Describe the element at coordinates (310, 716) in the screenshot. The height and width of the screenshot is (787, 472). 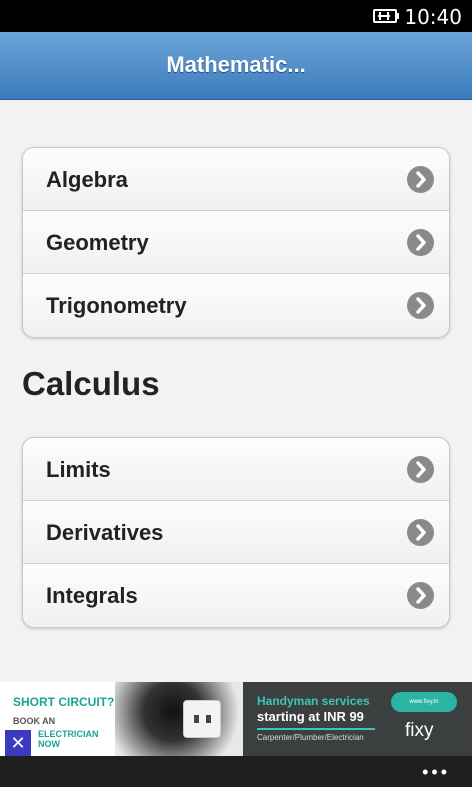
I see `ad-price-text: starting at INR 99` at that location.